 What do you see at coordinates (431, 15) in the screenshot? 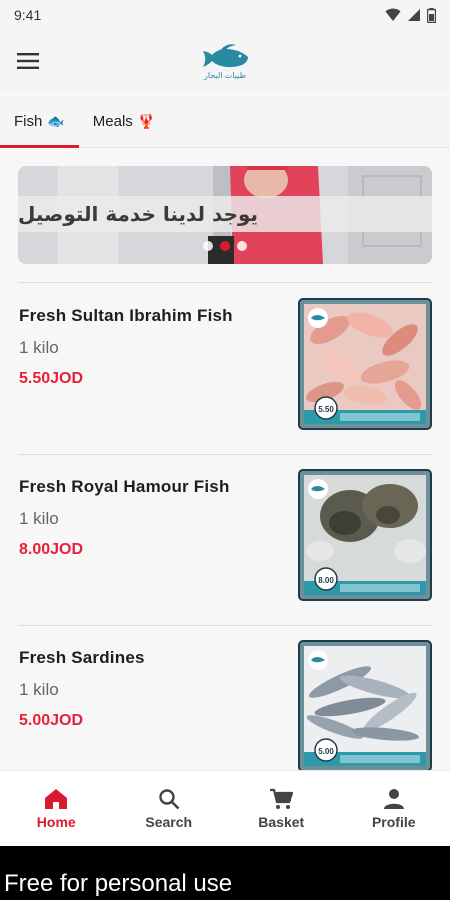
I see `battery-icon` at bounding box center [431, 15].